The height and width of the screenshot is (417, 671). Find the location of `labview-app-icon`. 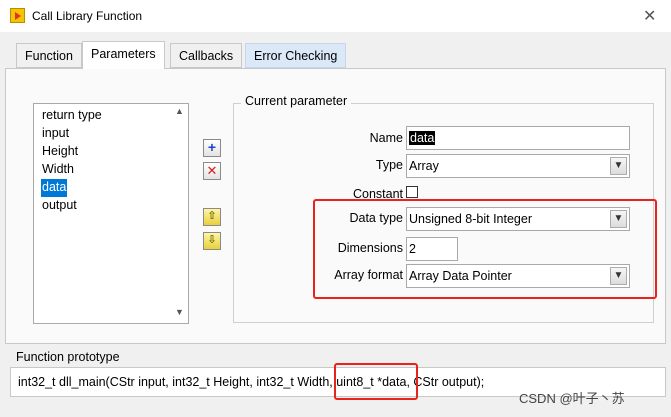

labview-app-icon is located at coordinates (17, 15).